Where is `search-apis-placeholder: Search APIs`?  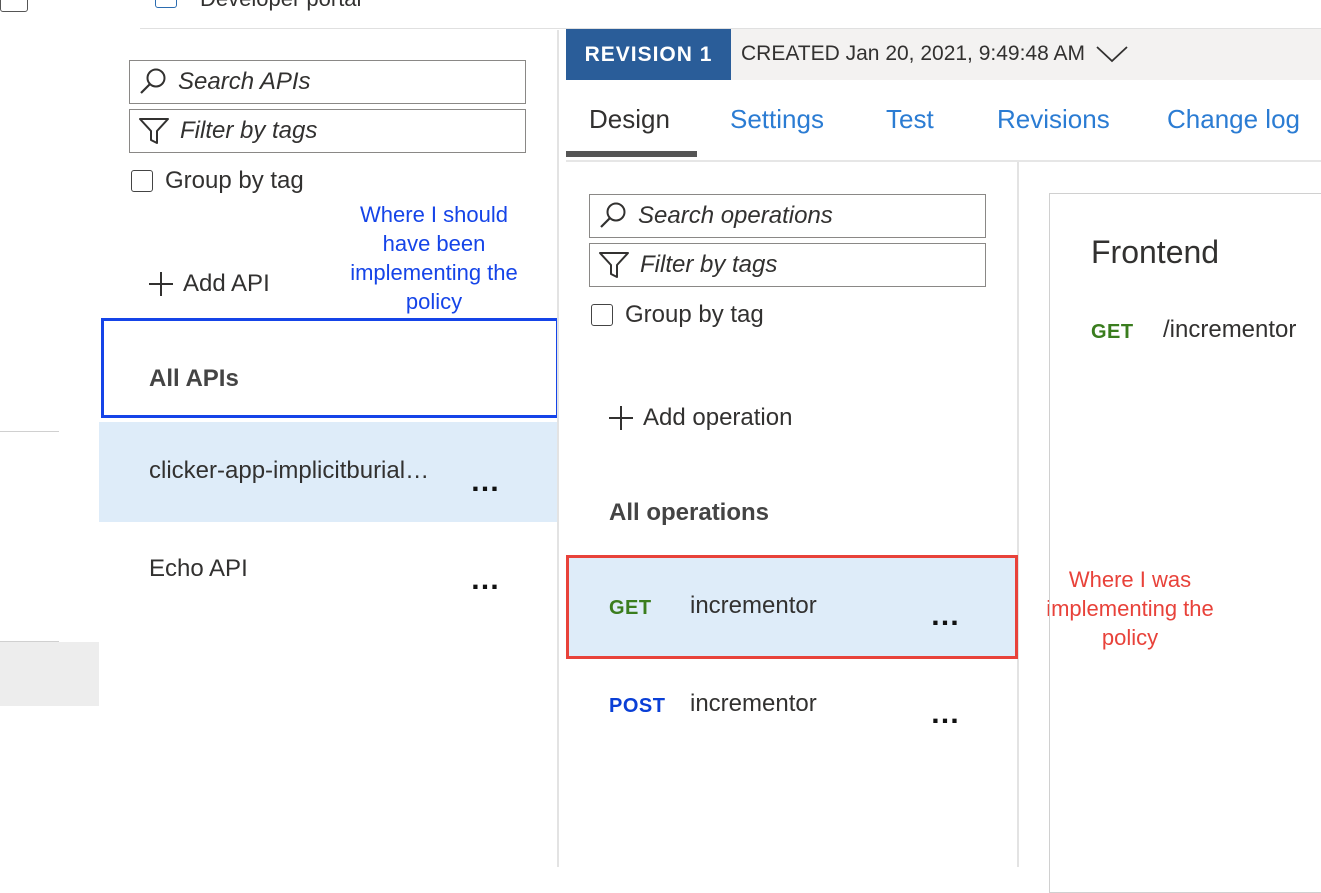
search-apis-placeholder: Search APIs is located at coordinates (244, 81).